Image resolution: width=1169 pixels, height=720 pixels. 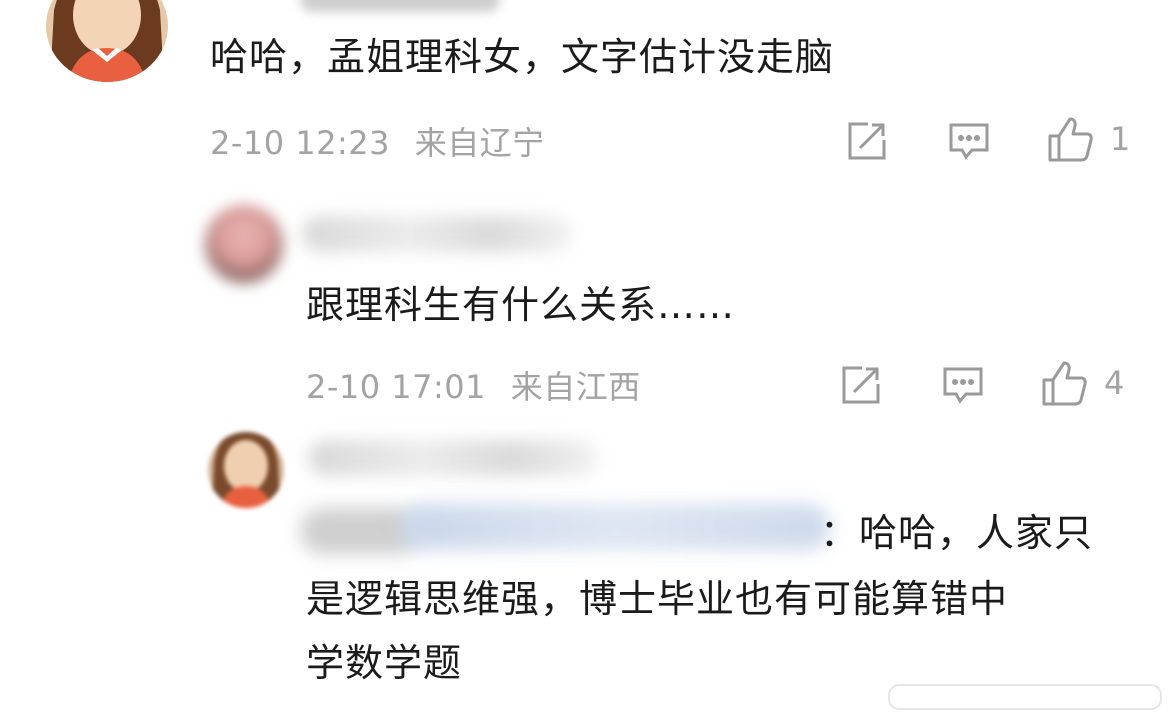 What do you see at coordinates (479, 143) in the screenshot?
I see `comment-location: 来自辽宁` at bounding box center [479, 143].